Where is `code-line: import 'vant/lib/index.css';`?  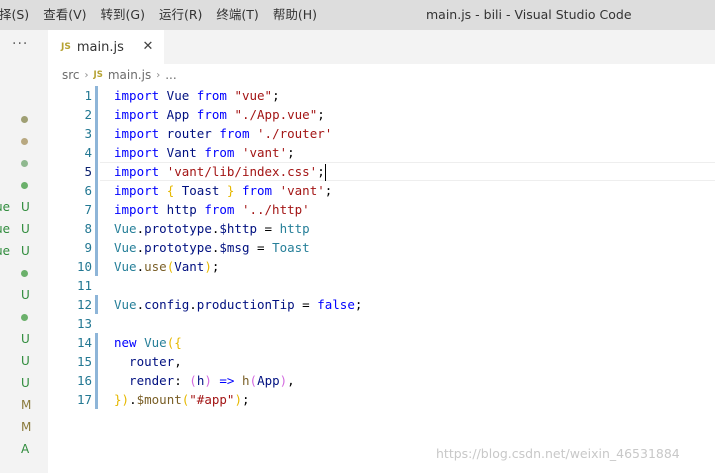 code-line: import 'vant/lib/index.css'; is located at coordinates (238, 171).